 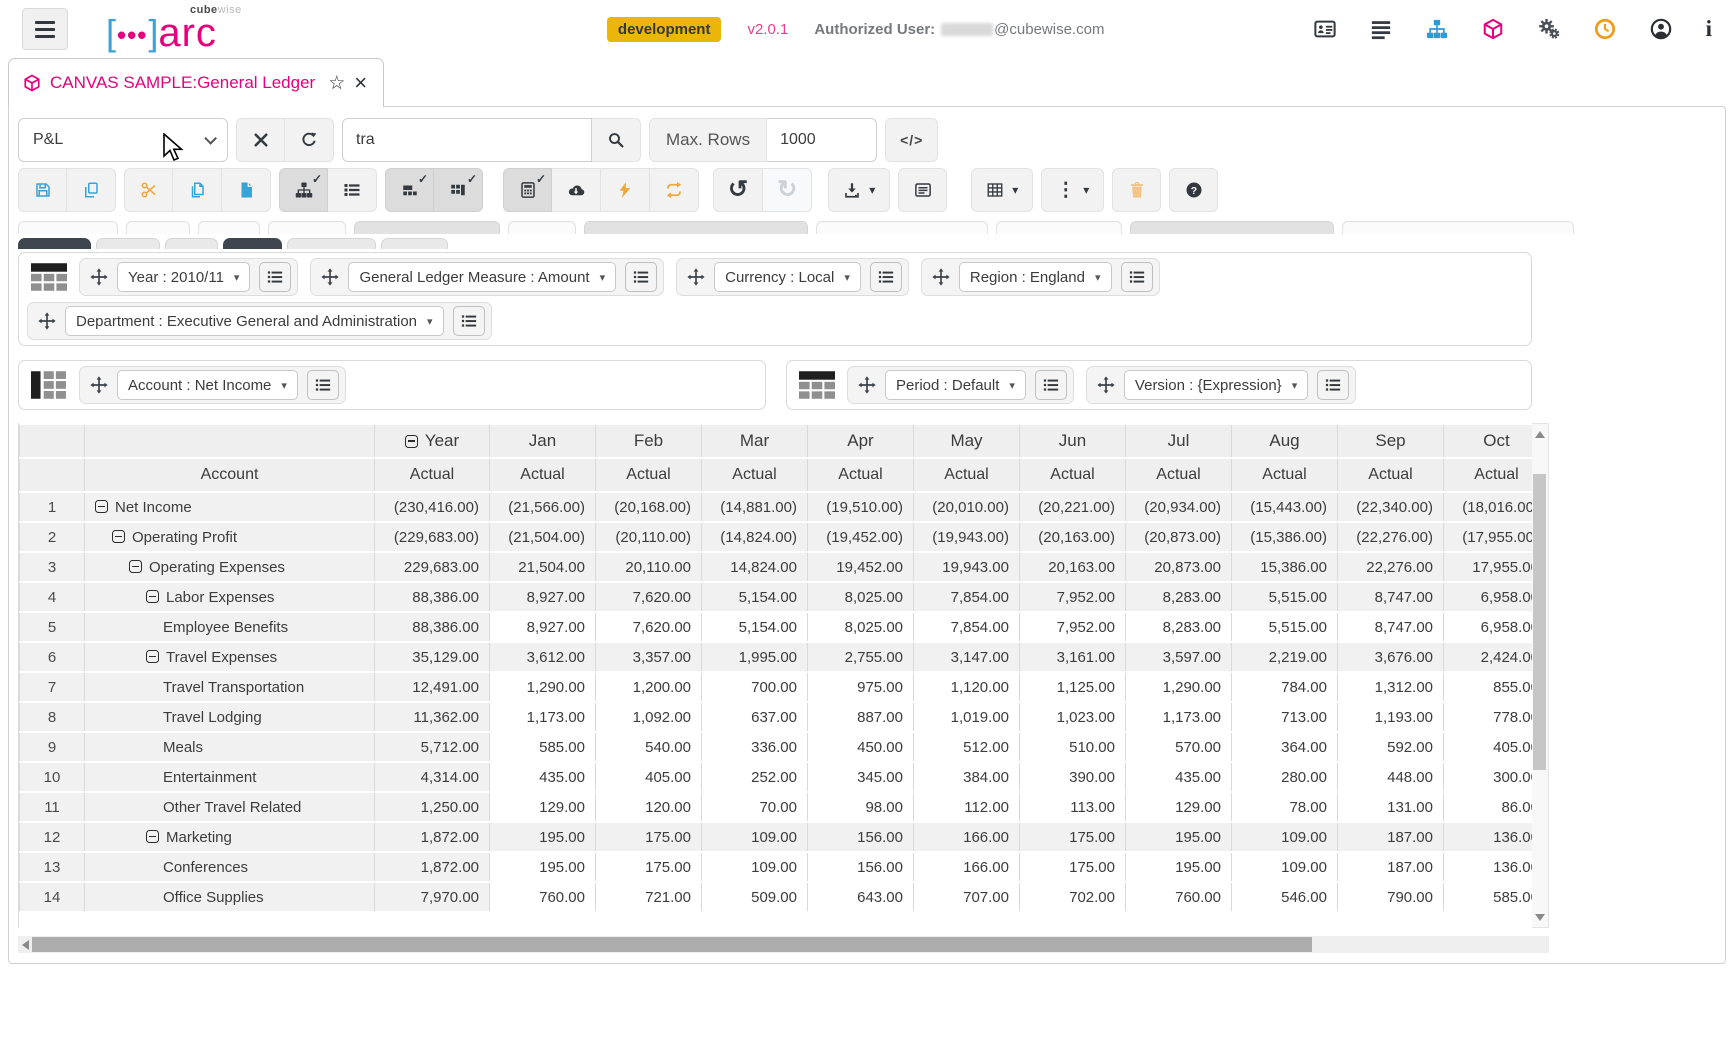 I want to click on grid-cell: 8,747.00, so click(x=1390, y=597).